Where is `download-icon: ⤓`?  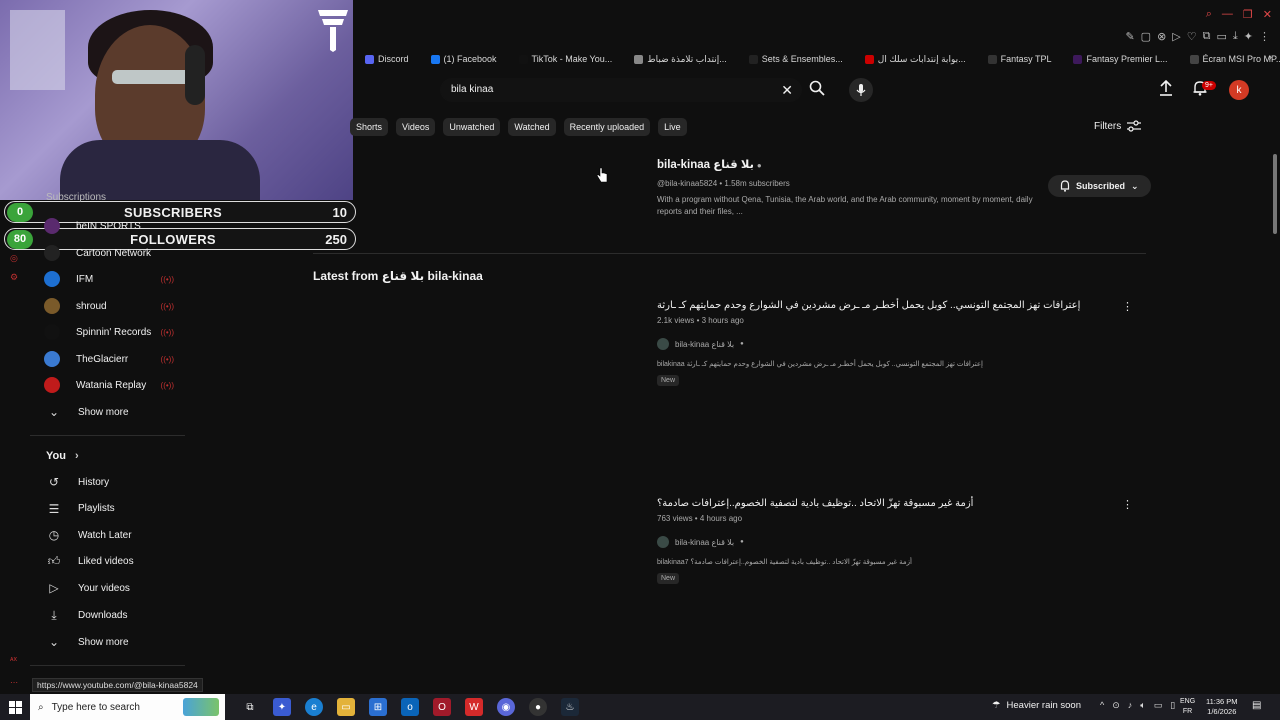 download-icon: ⤓ is located at coordinates (1235, 36).